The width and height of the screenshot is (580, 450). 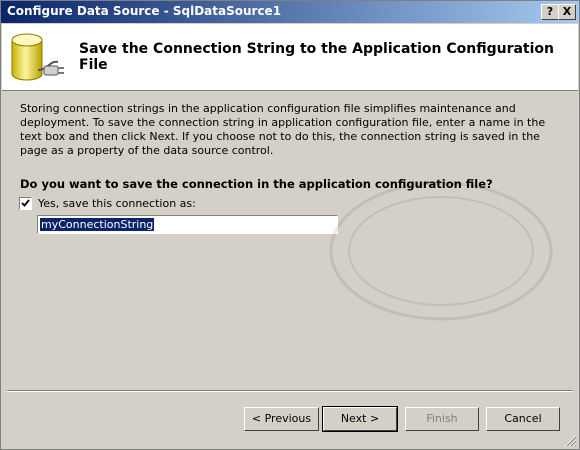 What do you see at coordinates (144, 11) in the screenshot?
I see `window-title: Configure Data Source - SqlDataSource1` at bounding box center [144, 11].